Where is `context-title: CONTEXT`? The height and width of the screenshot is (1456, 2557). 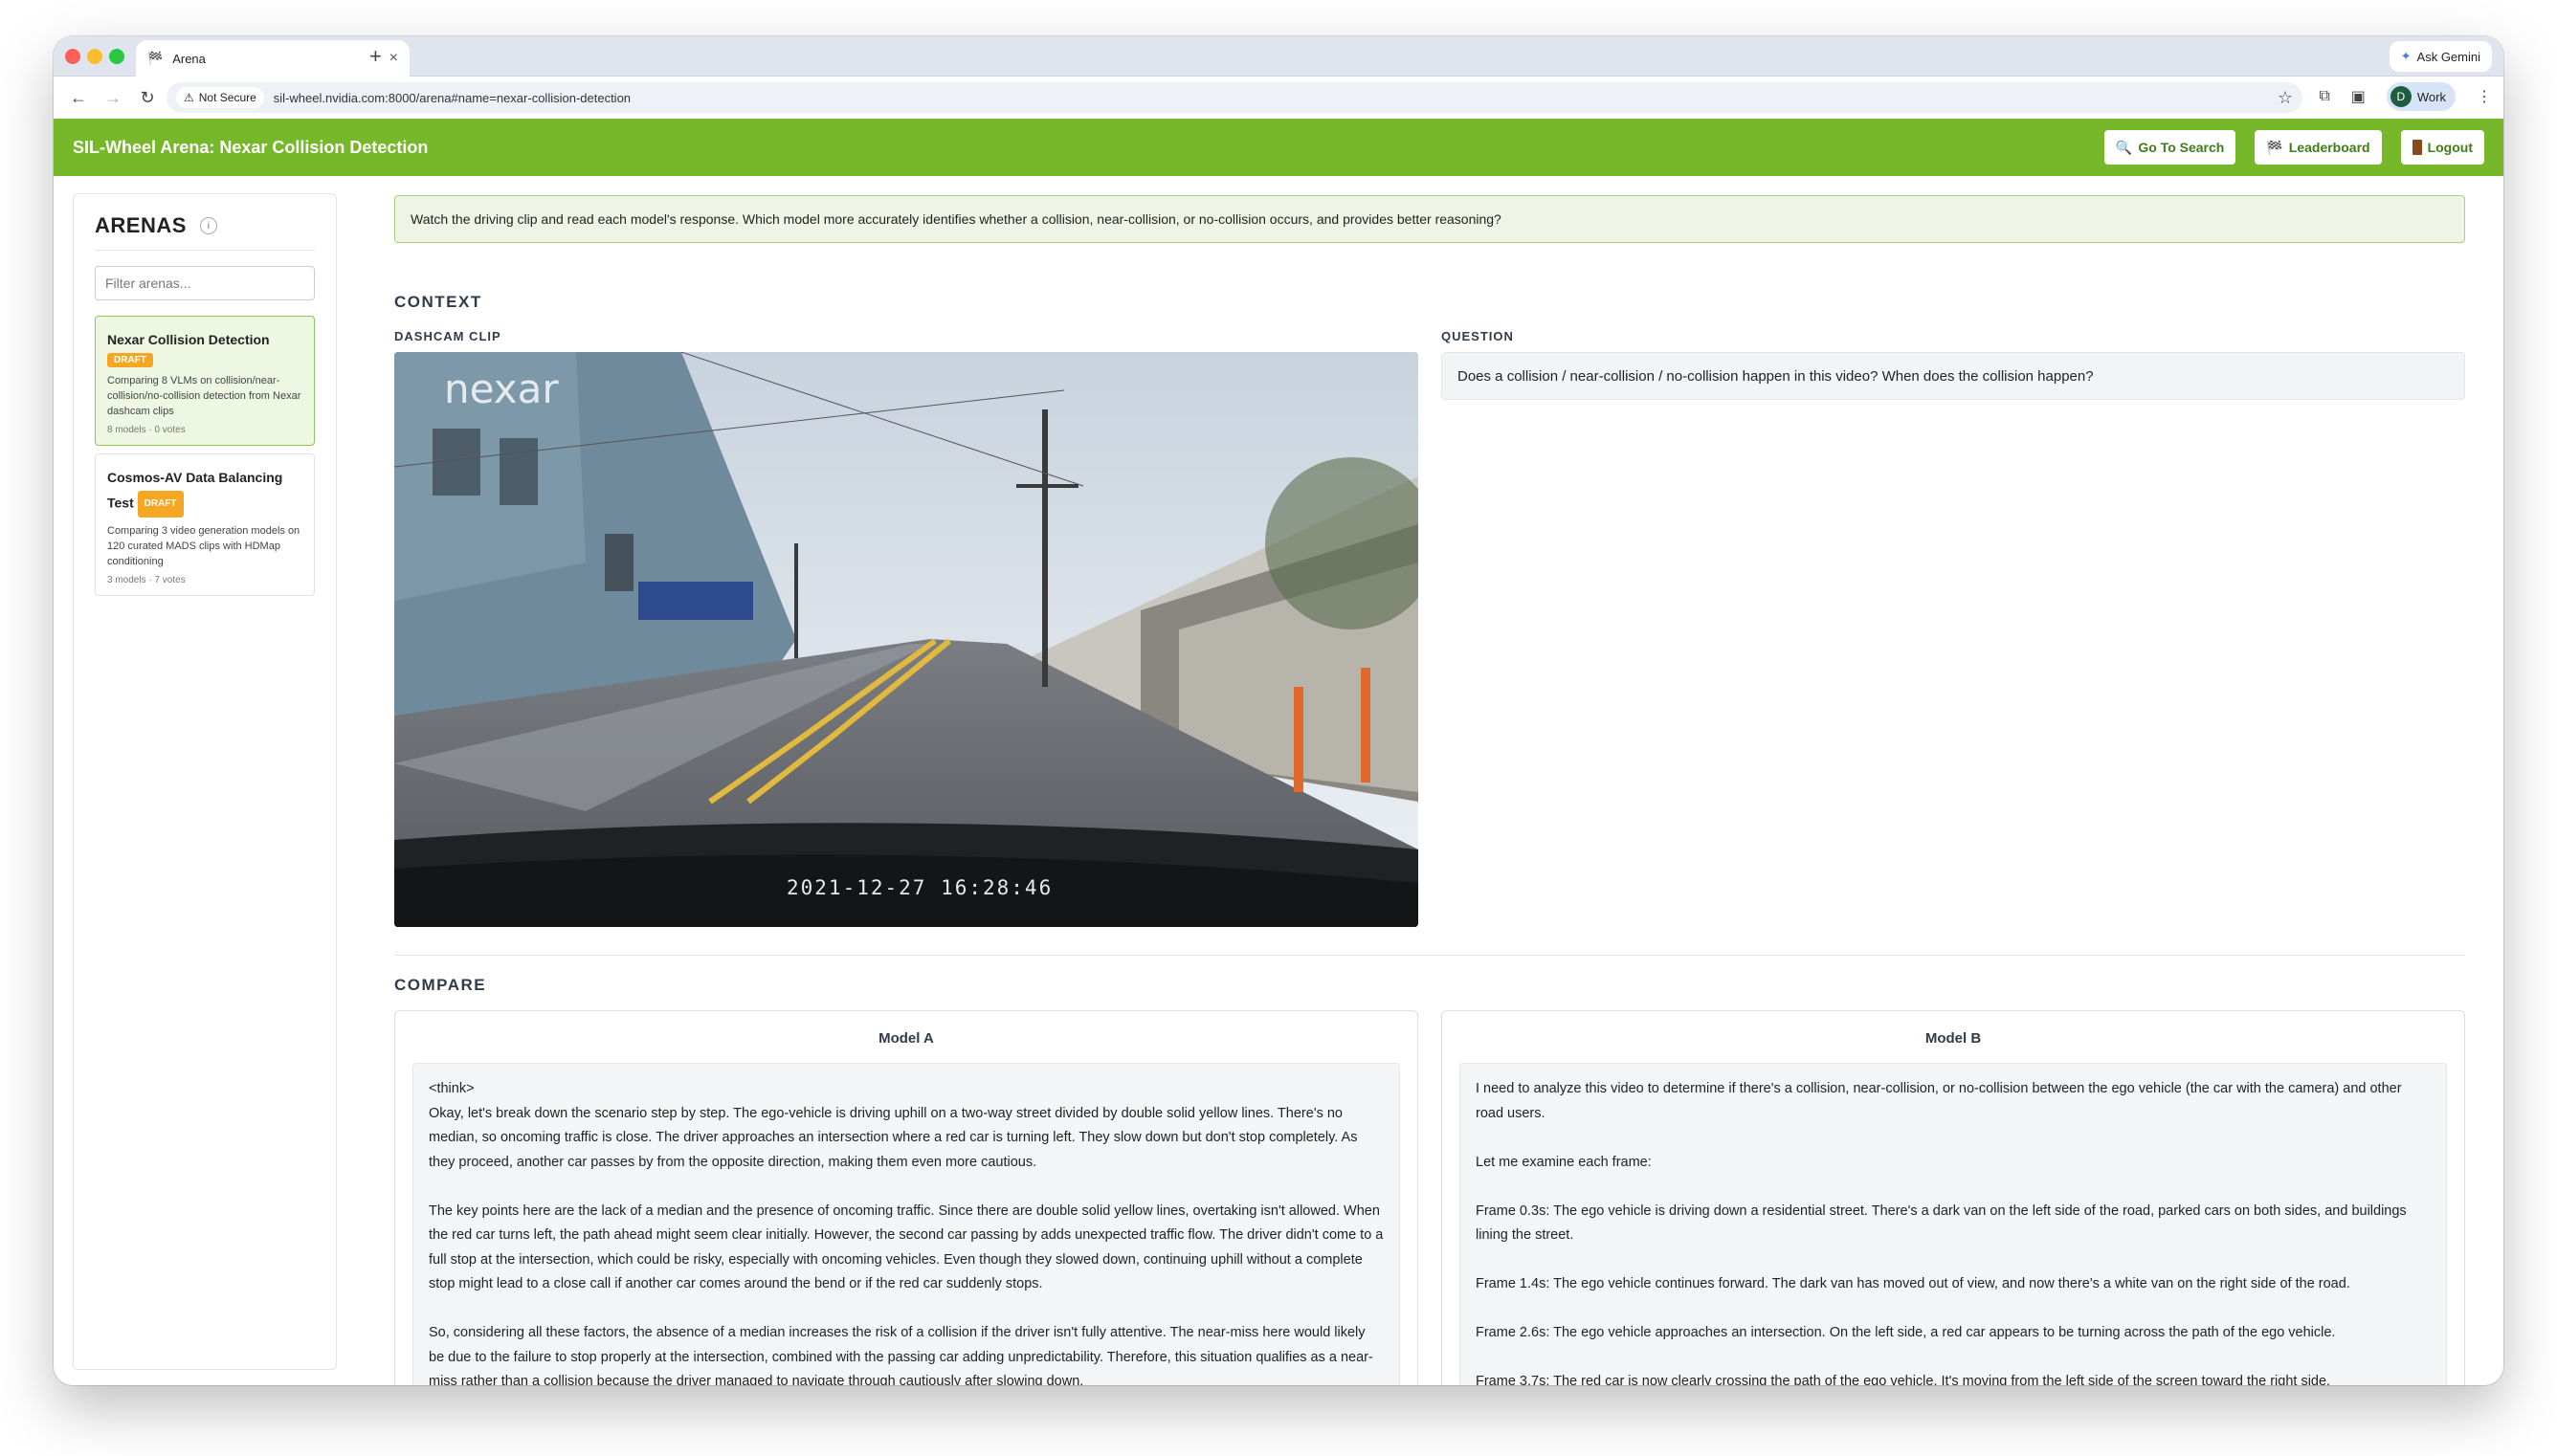
context-title: CONTEXT is located at coordinates (438, 302).